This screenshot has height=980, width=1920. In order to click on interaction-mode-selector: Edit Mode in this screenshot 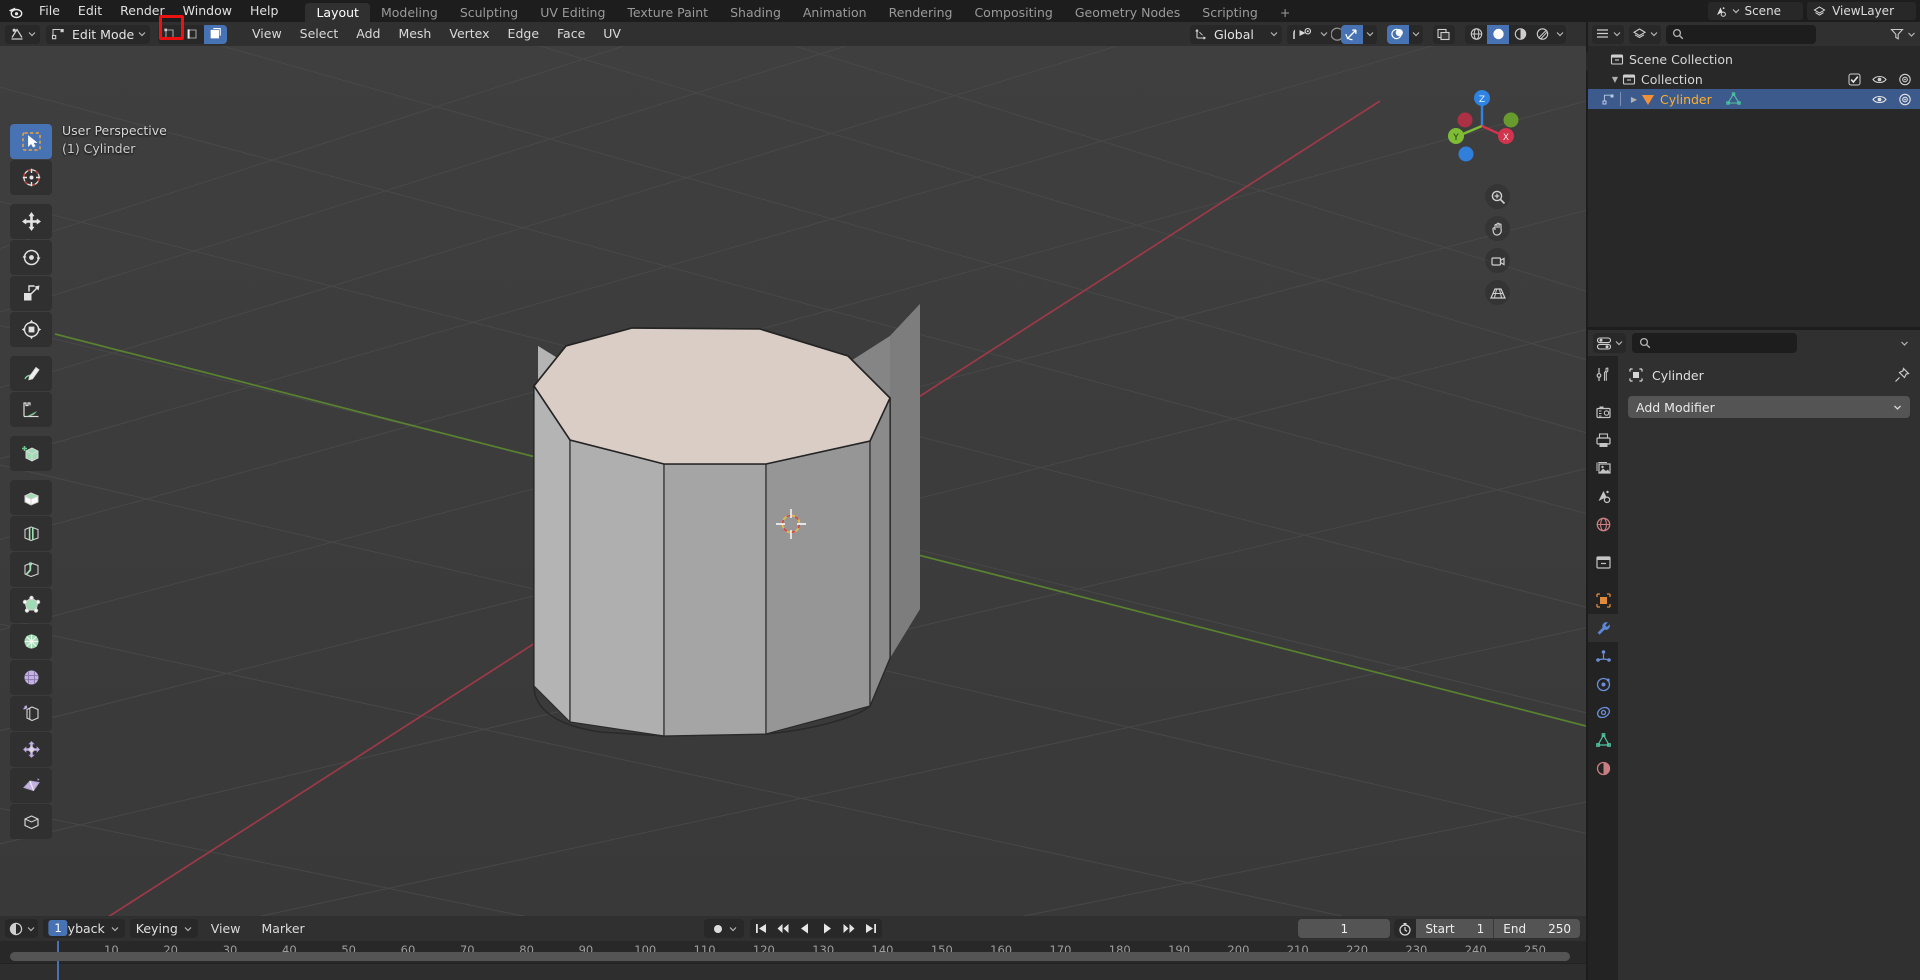, I will do `click(98, 34)`.